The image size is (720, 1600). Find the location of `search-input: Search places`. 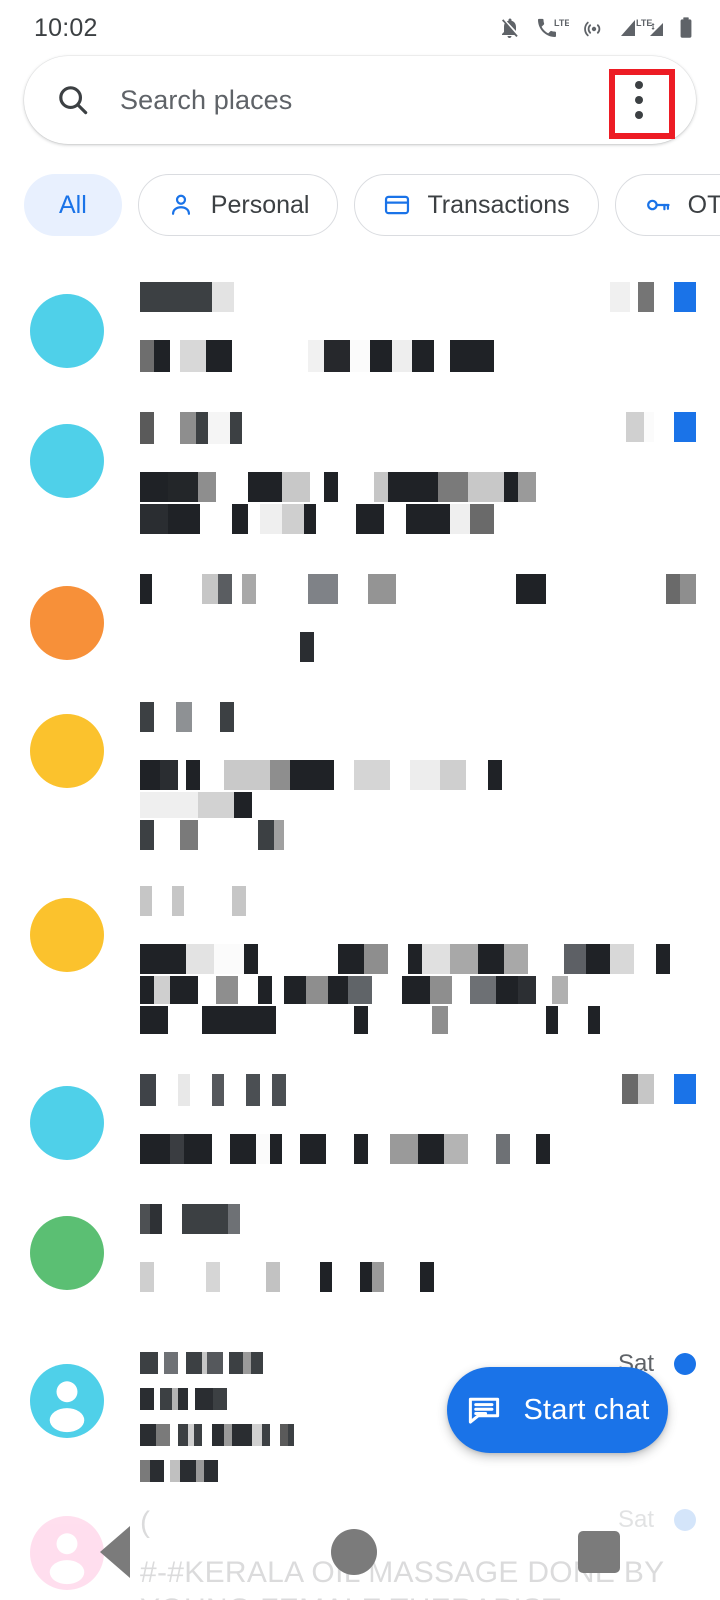

search-input: Search places is located at coordinates (363, 100).